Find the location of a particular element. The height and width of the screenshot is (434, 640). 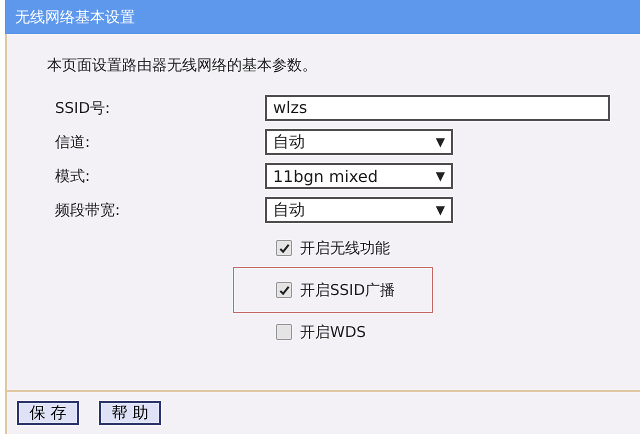

window-title: 无线网络基本设置 is located at coordinates (322, 17).